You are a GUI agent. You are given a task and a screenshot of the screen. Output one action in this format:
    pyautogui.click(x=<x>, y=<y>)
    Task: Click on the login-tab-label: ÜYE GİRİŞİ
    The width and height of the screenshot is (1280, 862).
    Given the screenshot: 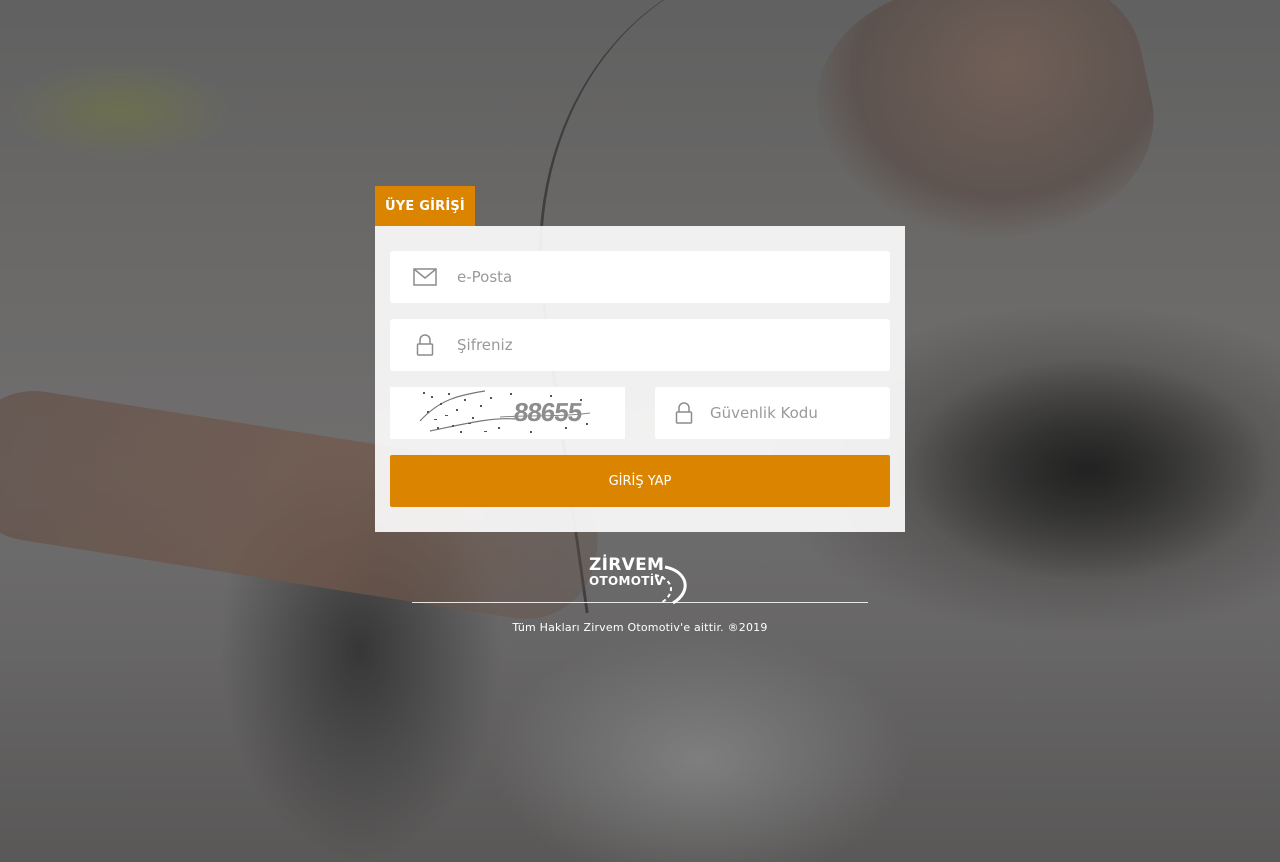 What is the action you would take?
    pyautogui.click(x=425, y=206)
    